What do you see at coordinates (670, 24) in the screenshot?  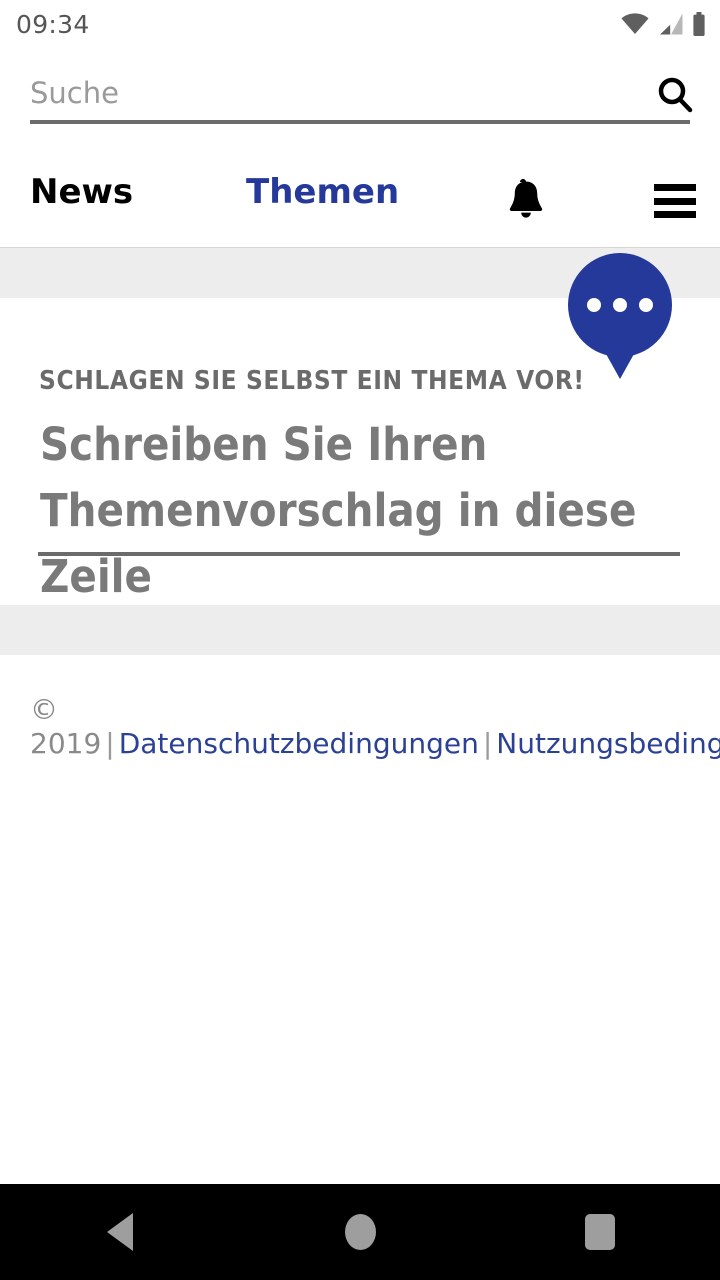 I see `cellular-signal-icon` at bounding box center [670, 24].